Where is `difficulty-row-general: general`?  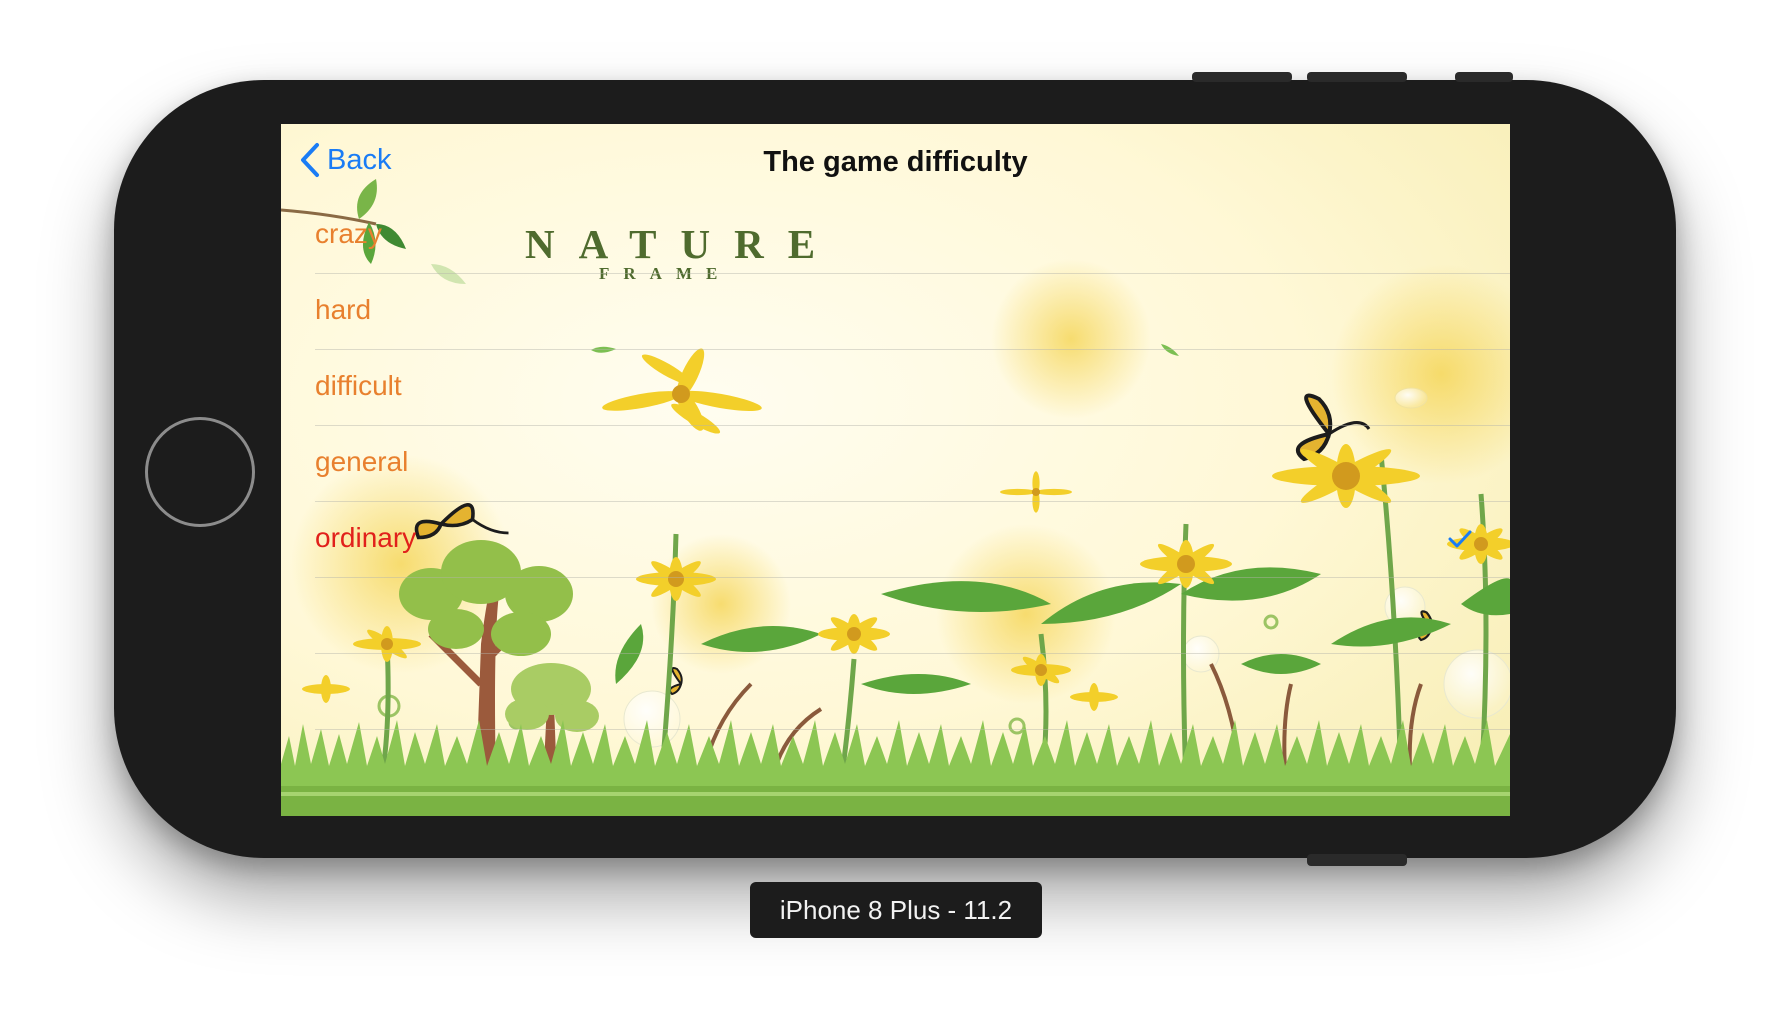 difficulty-row-general: general is located at coordinates (912, 464).